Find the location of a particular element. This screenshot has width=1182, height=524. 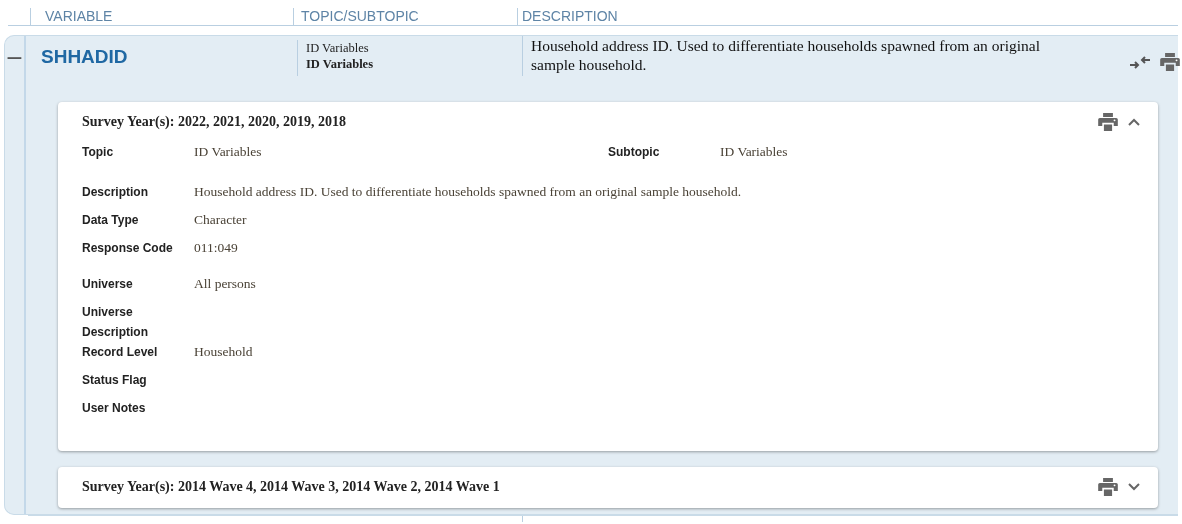

field-label: Universe Description is located at coordinates (115, 322).